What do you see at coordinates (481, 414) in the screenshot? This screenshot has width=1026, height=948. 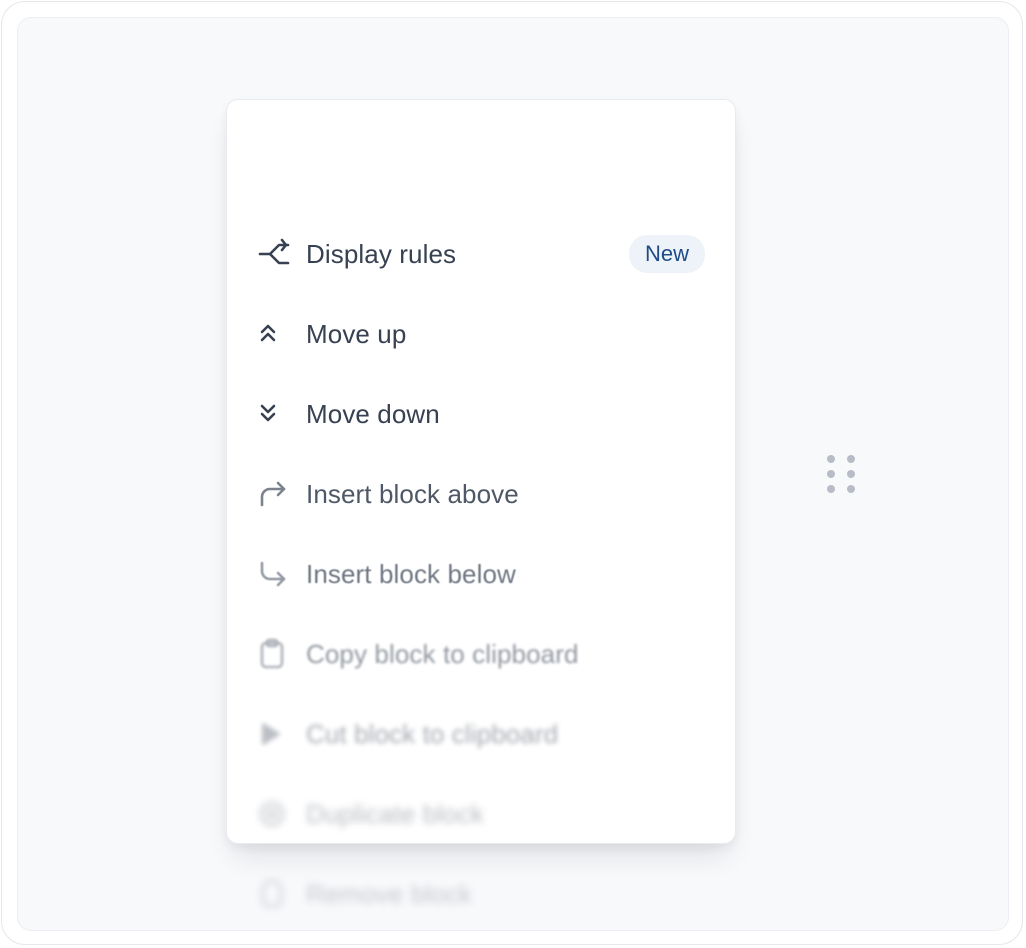 I see `menu-item-move-down: Move down` at bounding box center [481, 414].